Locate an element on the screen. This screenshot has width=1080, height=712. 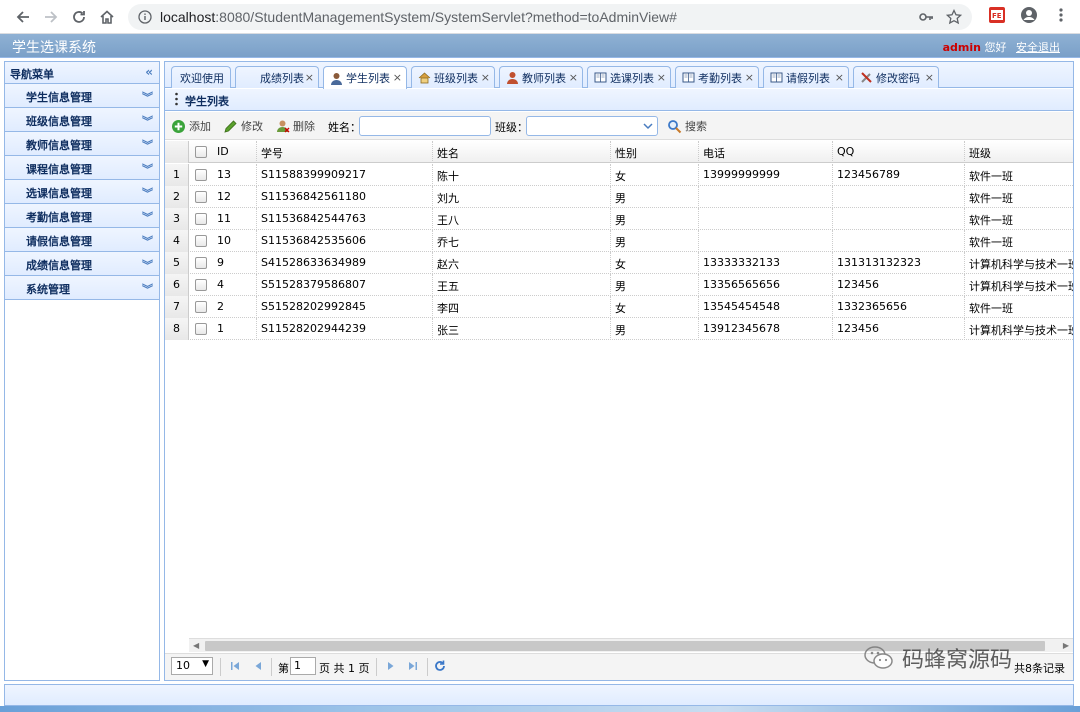
name-search-input is located at coordinates (425, 126).